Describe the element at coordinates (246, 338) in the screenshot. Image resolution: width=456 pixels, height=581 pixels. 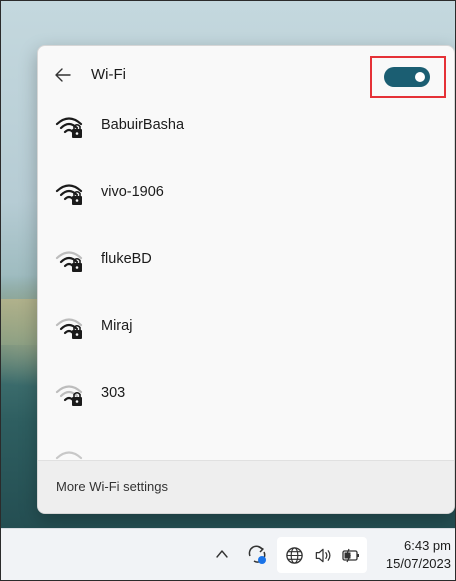
I see `network-item: Miraj` at that location.